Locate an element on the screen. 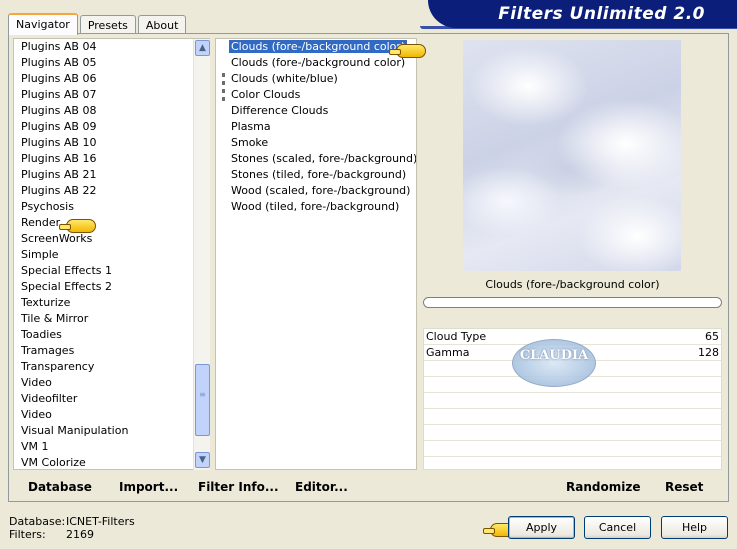 Image resolution: width=737 pixels, height=549 pixels. list-item: Stones (tiled, fore-/background) is located at coordinates (316, 175).